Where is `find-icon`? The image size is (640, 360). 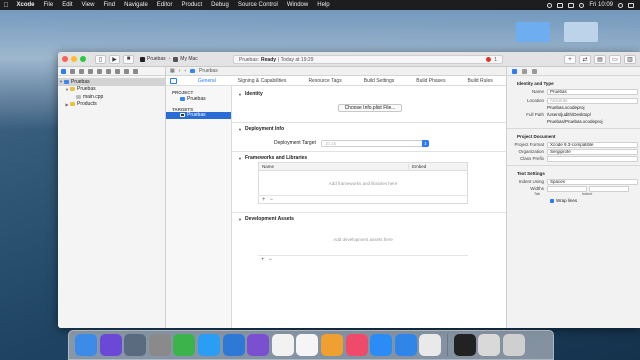 find-icon is located at coordinates (90, 71).